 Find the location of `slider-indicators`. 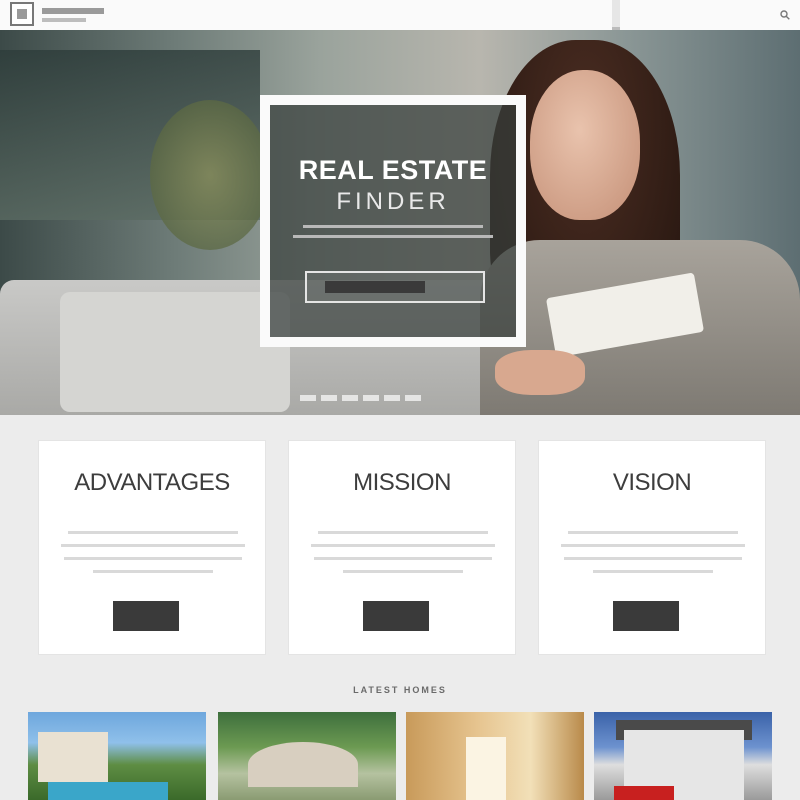

slider-indicators is located at coordinates (375, 399).